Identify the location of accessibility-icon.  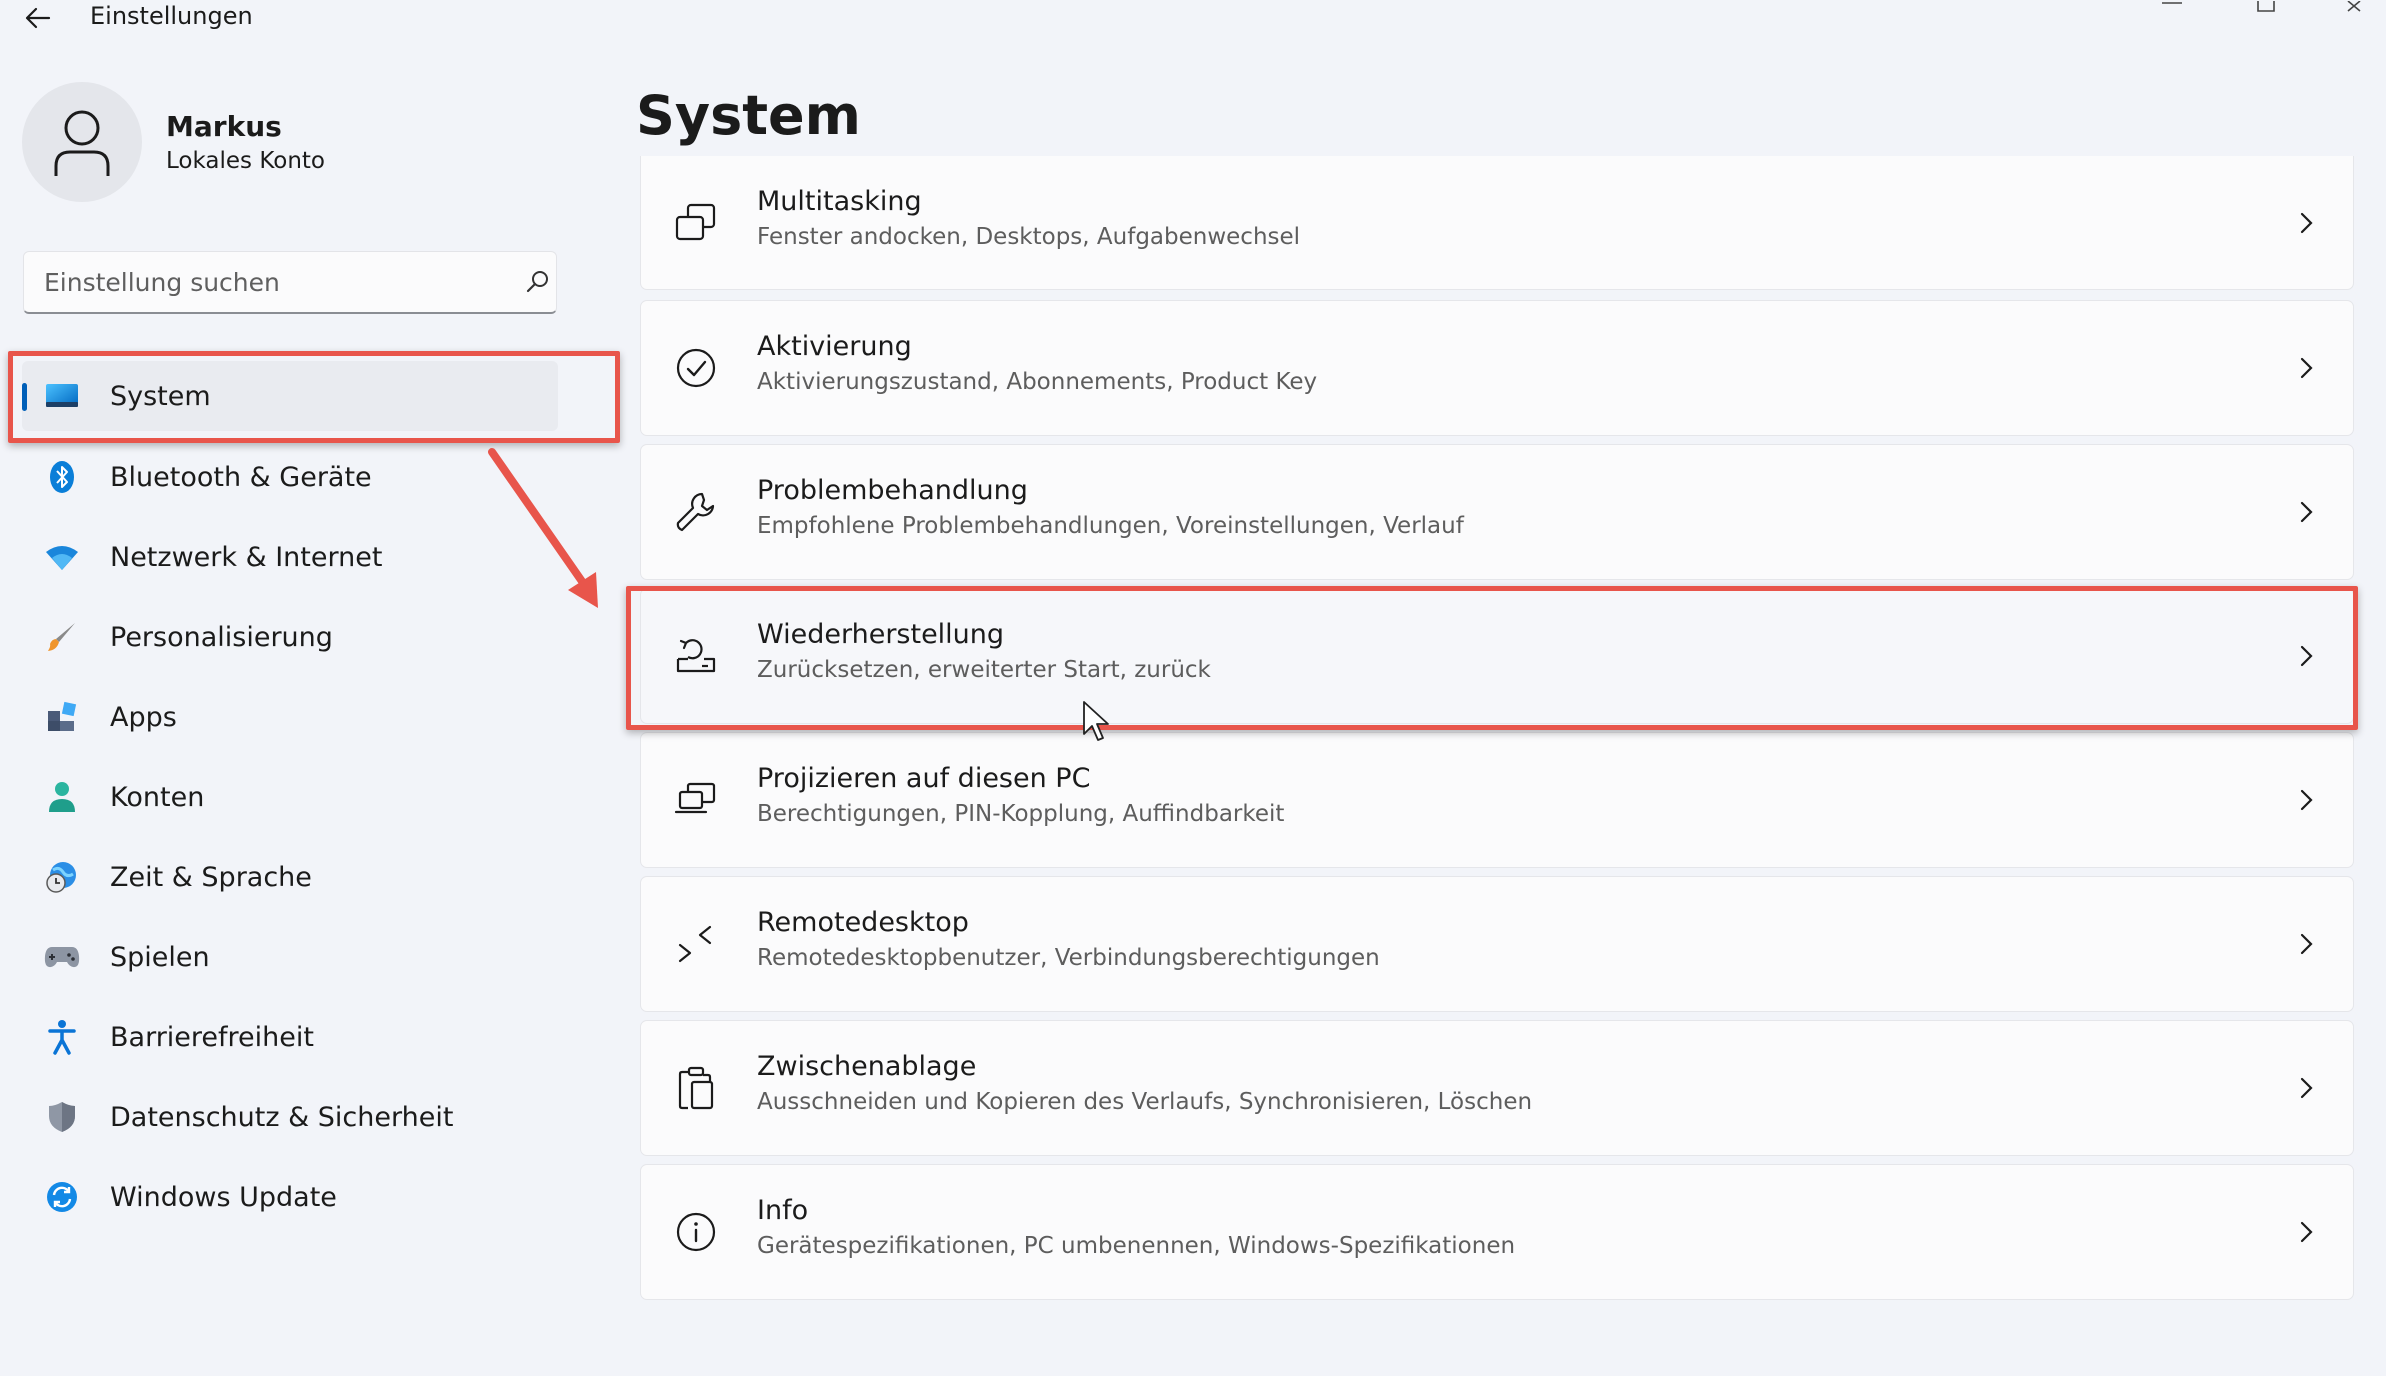
(62, 1037).